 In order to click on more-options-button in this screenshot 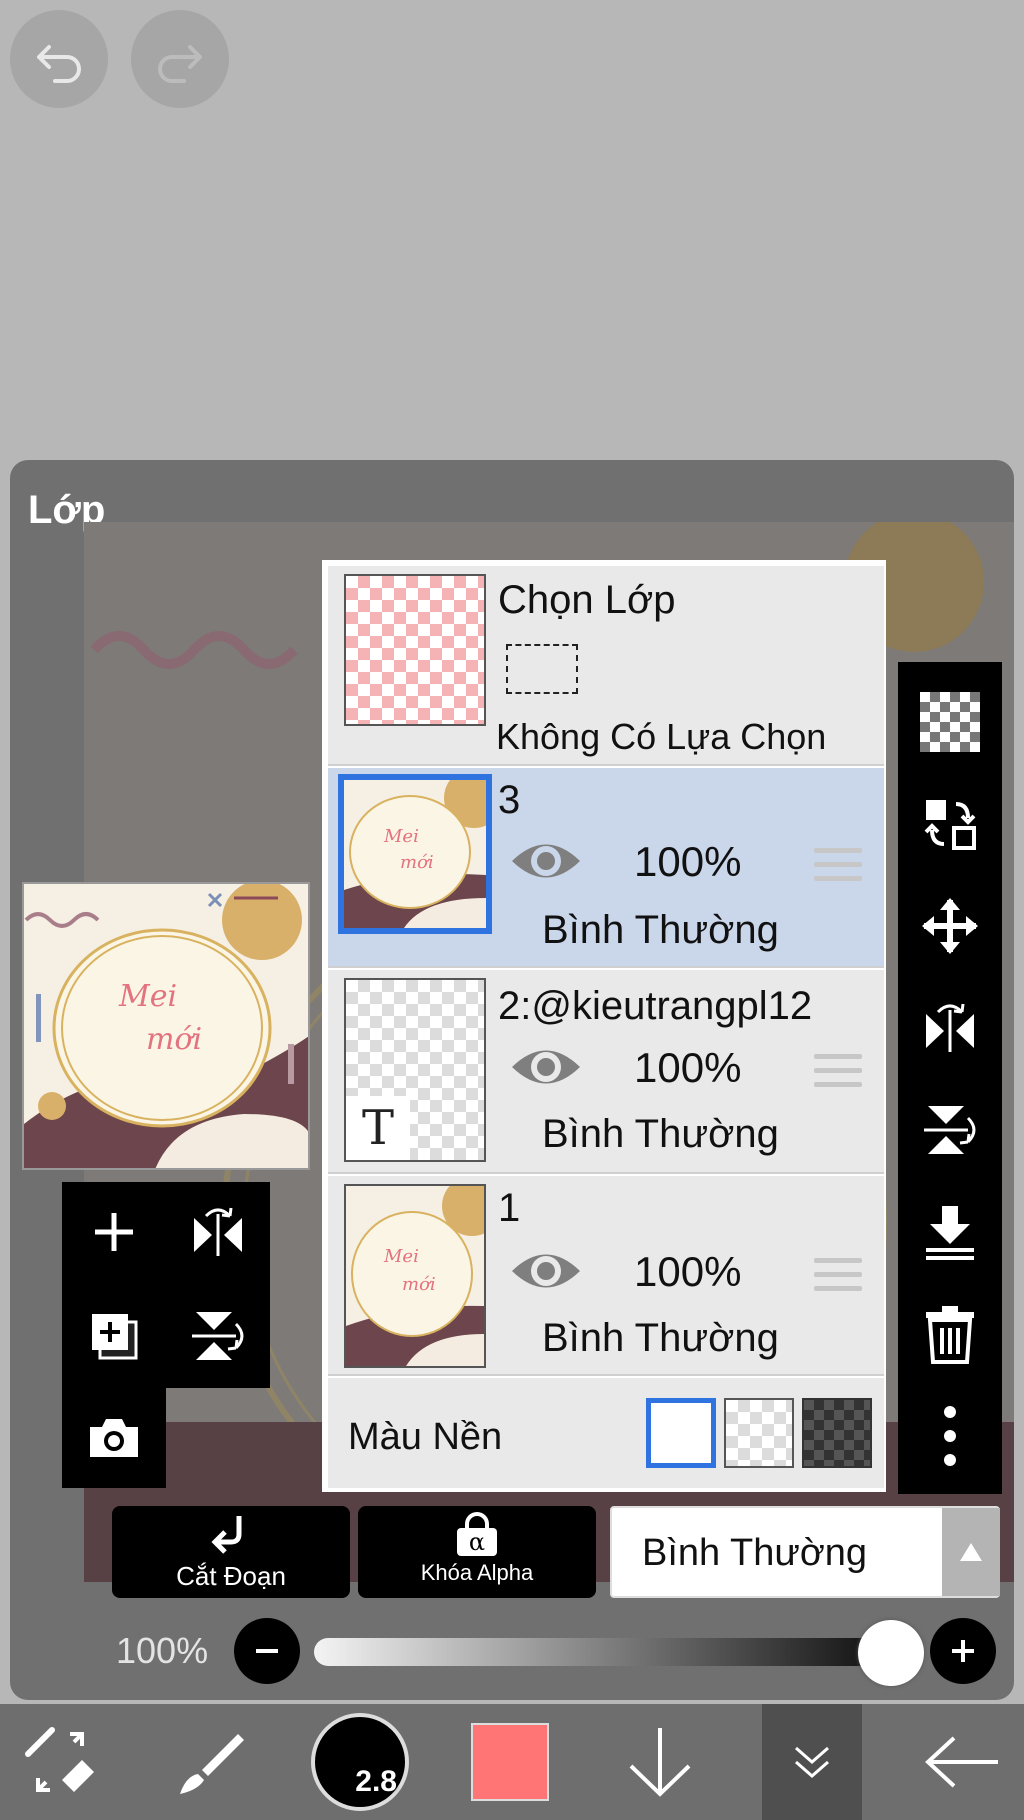, I will do `click(950, 1436)`.